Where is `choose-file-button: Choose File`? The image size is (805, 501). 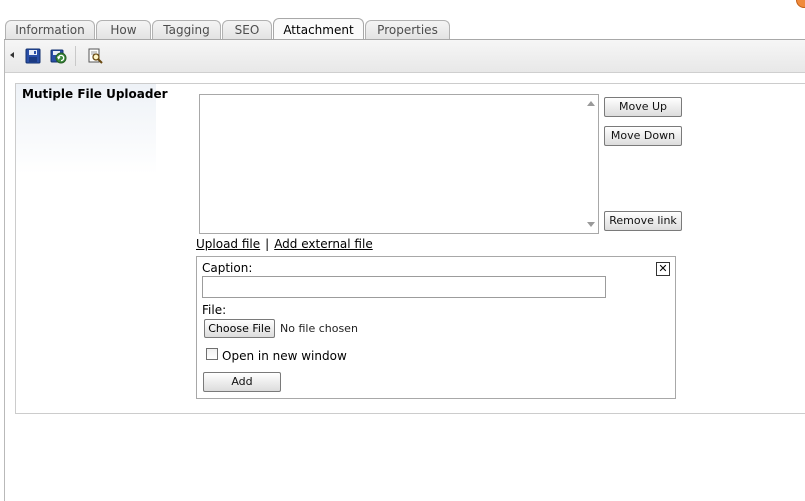 choose-file-button: Choose File is located at coordinates (239, 328).